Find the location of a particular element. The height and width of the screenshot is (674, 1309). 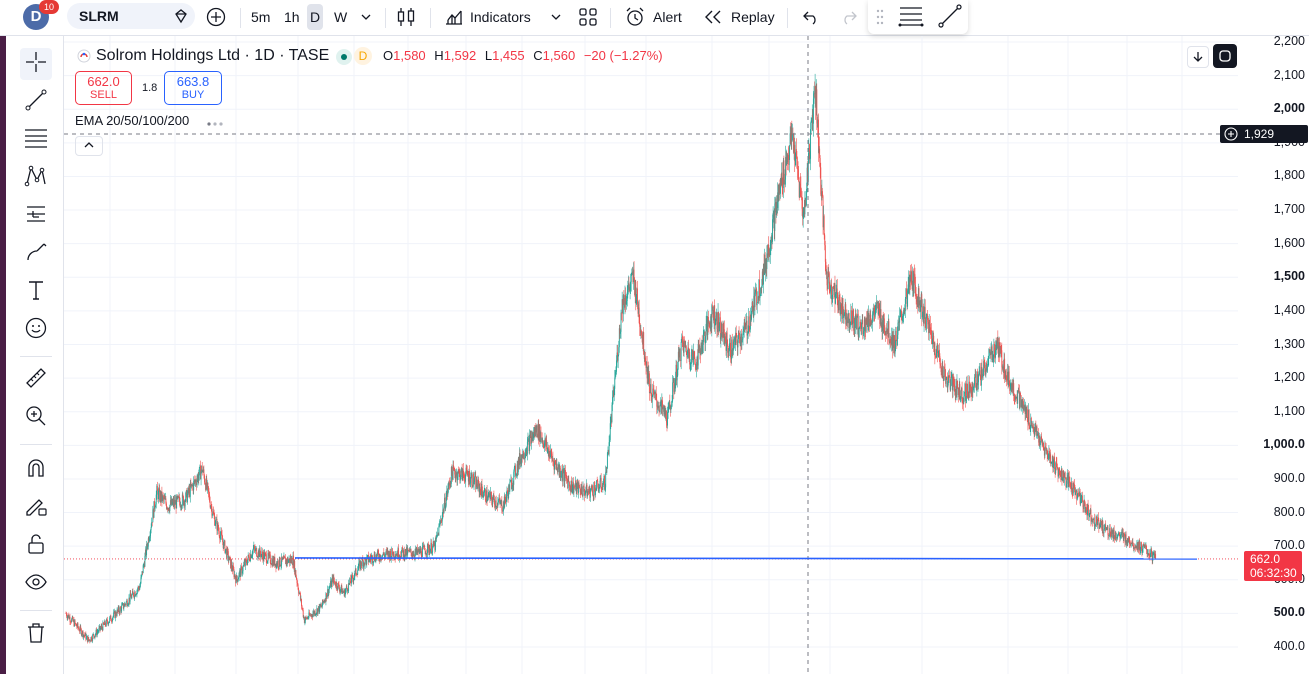

measure-tool is located at coordinates (36, 380).